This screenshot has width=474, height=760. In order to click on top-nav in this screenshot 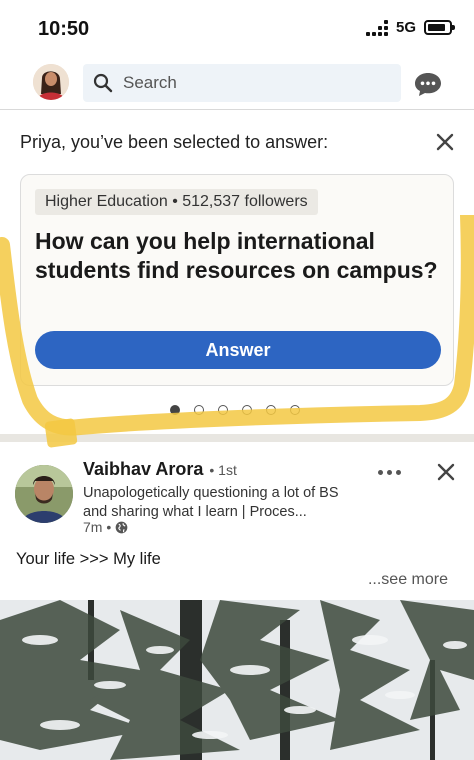, I will do `click(237, 83)`.